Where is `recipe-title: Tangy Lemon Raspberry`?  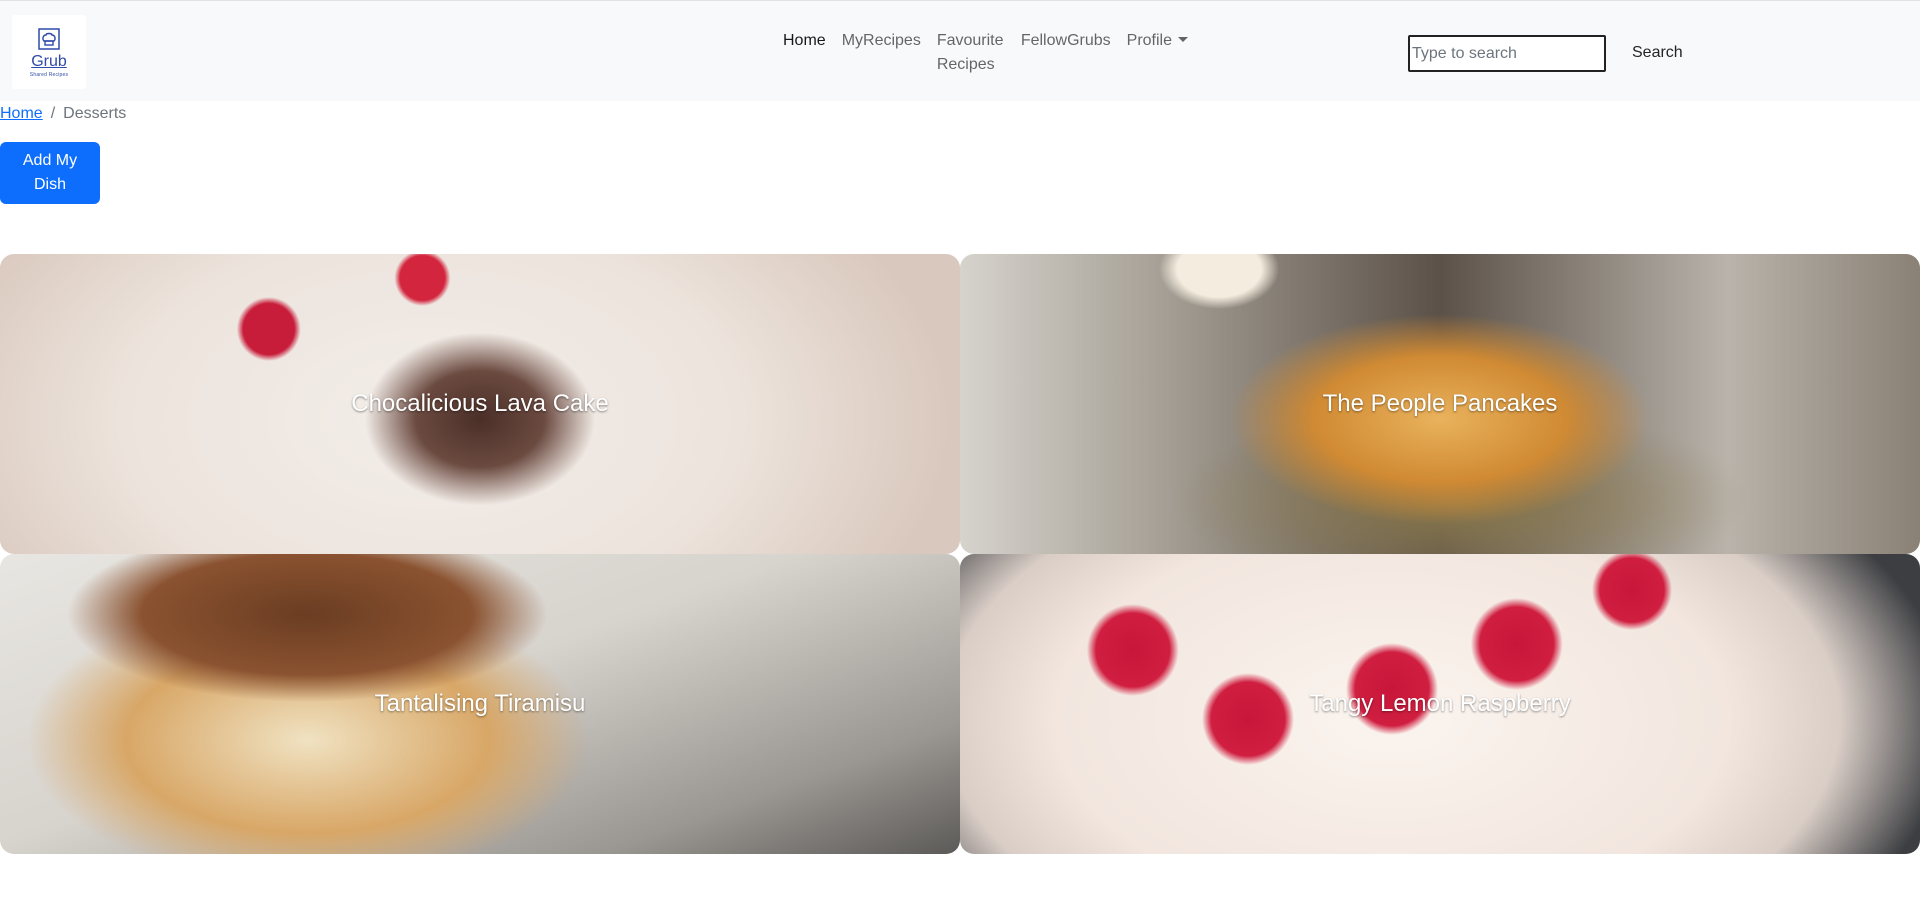 recipe-title: Tangy Lemon Raspberry is located at coordinates (1440, 703).